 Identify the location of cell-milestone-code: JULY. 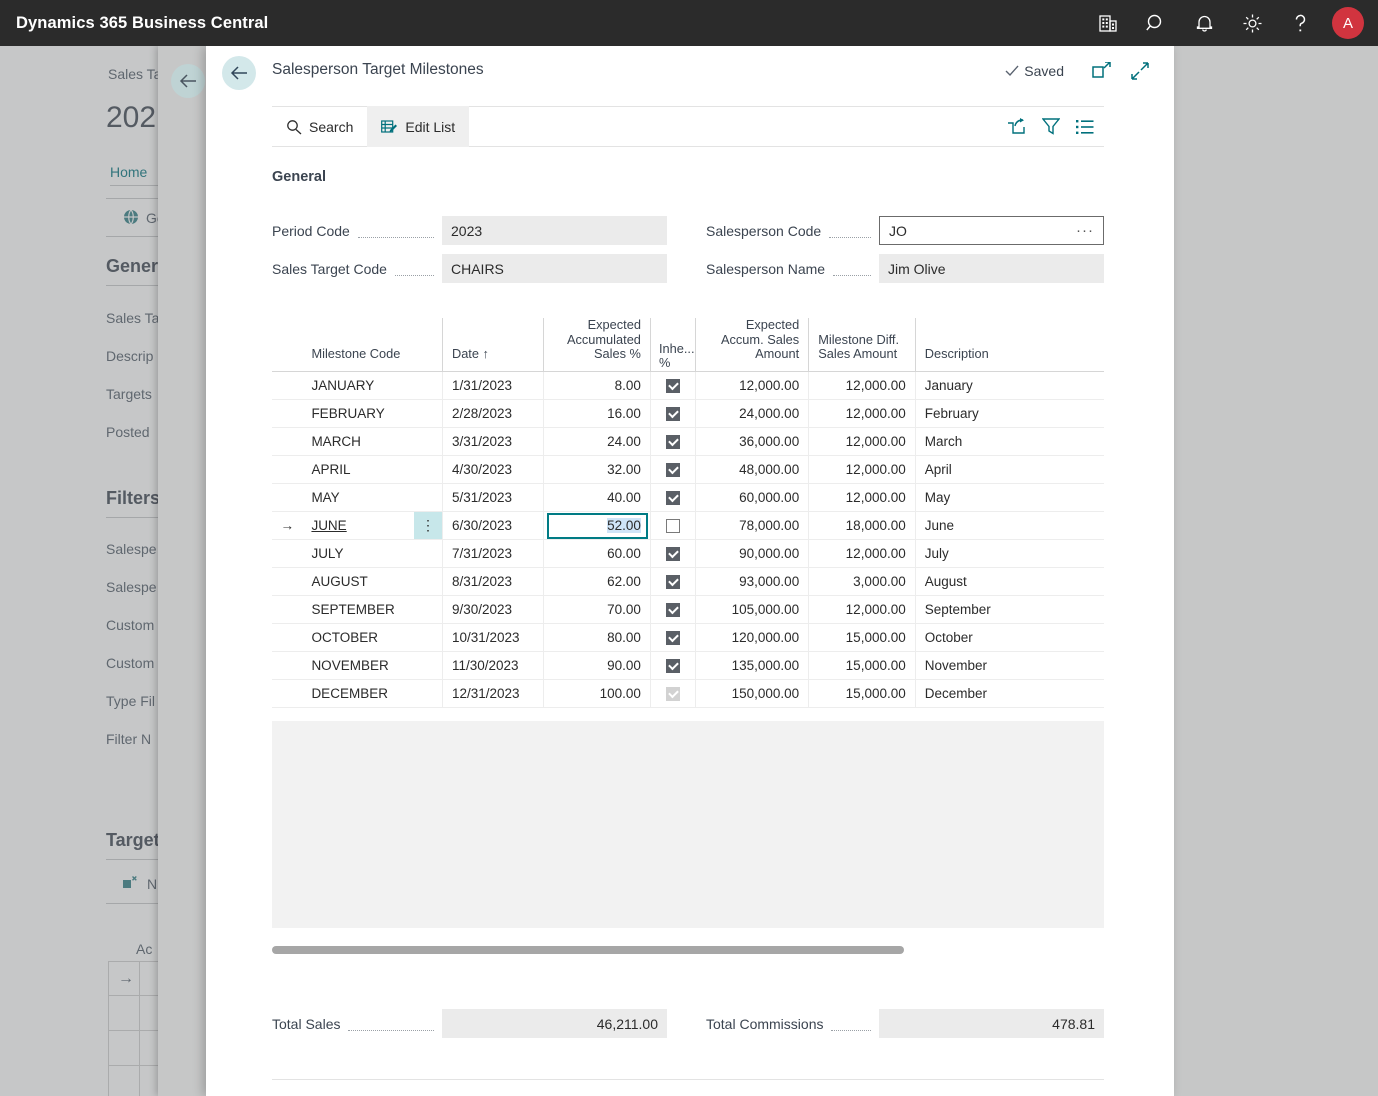
(358, 553).